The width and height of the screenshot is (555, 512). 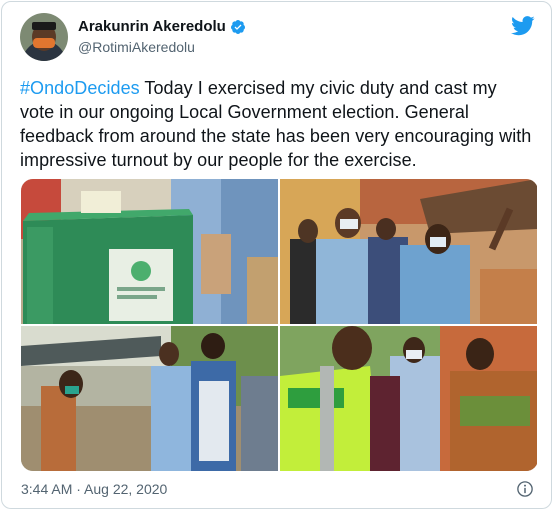 I want to click on ballot-box-photo, so click(x=149, y=251).